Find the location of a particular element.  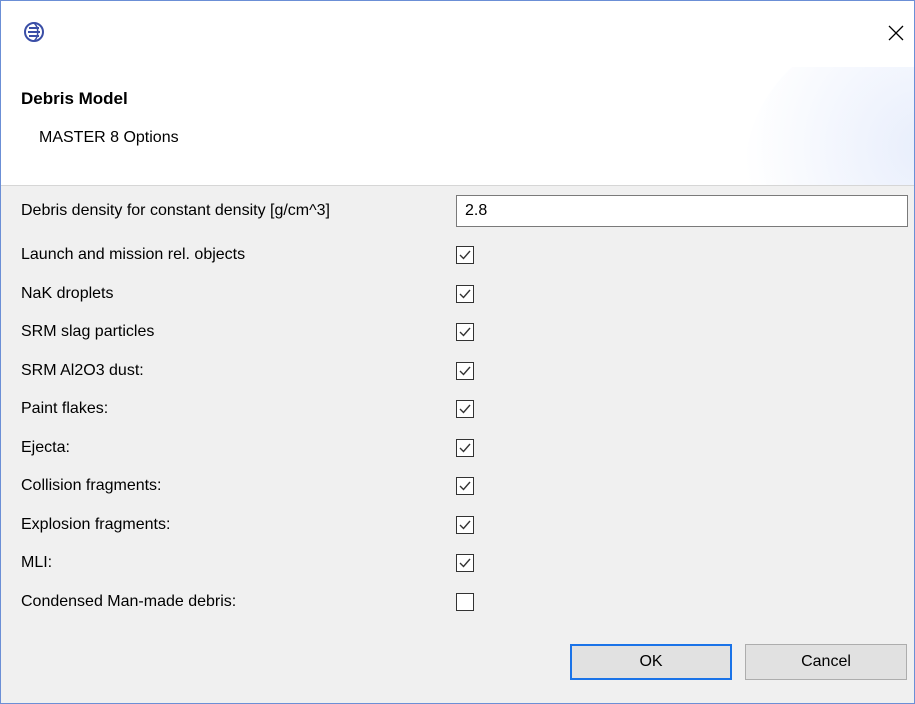

option-label: SRM Al2O3 dust: is located at coordinates (82, 370).